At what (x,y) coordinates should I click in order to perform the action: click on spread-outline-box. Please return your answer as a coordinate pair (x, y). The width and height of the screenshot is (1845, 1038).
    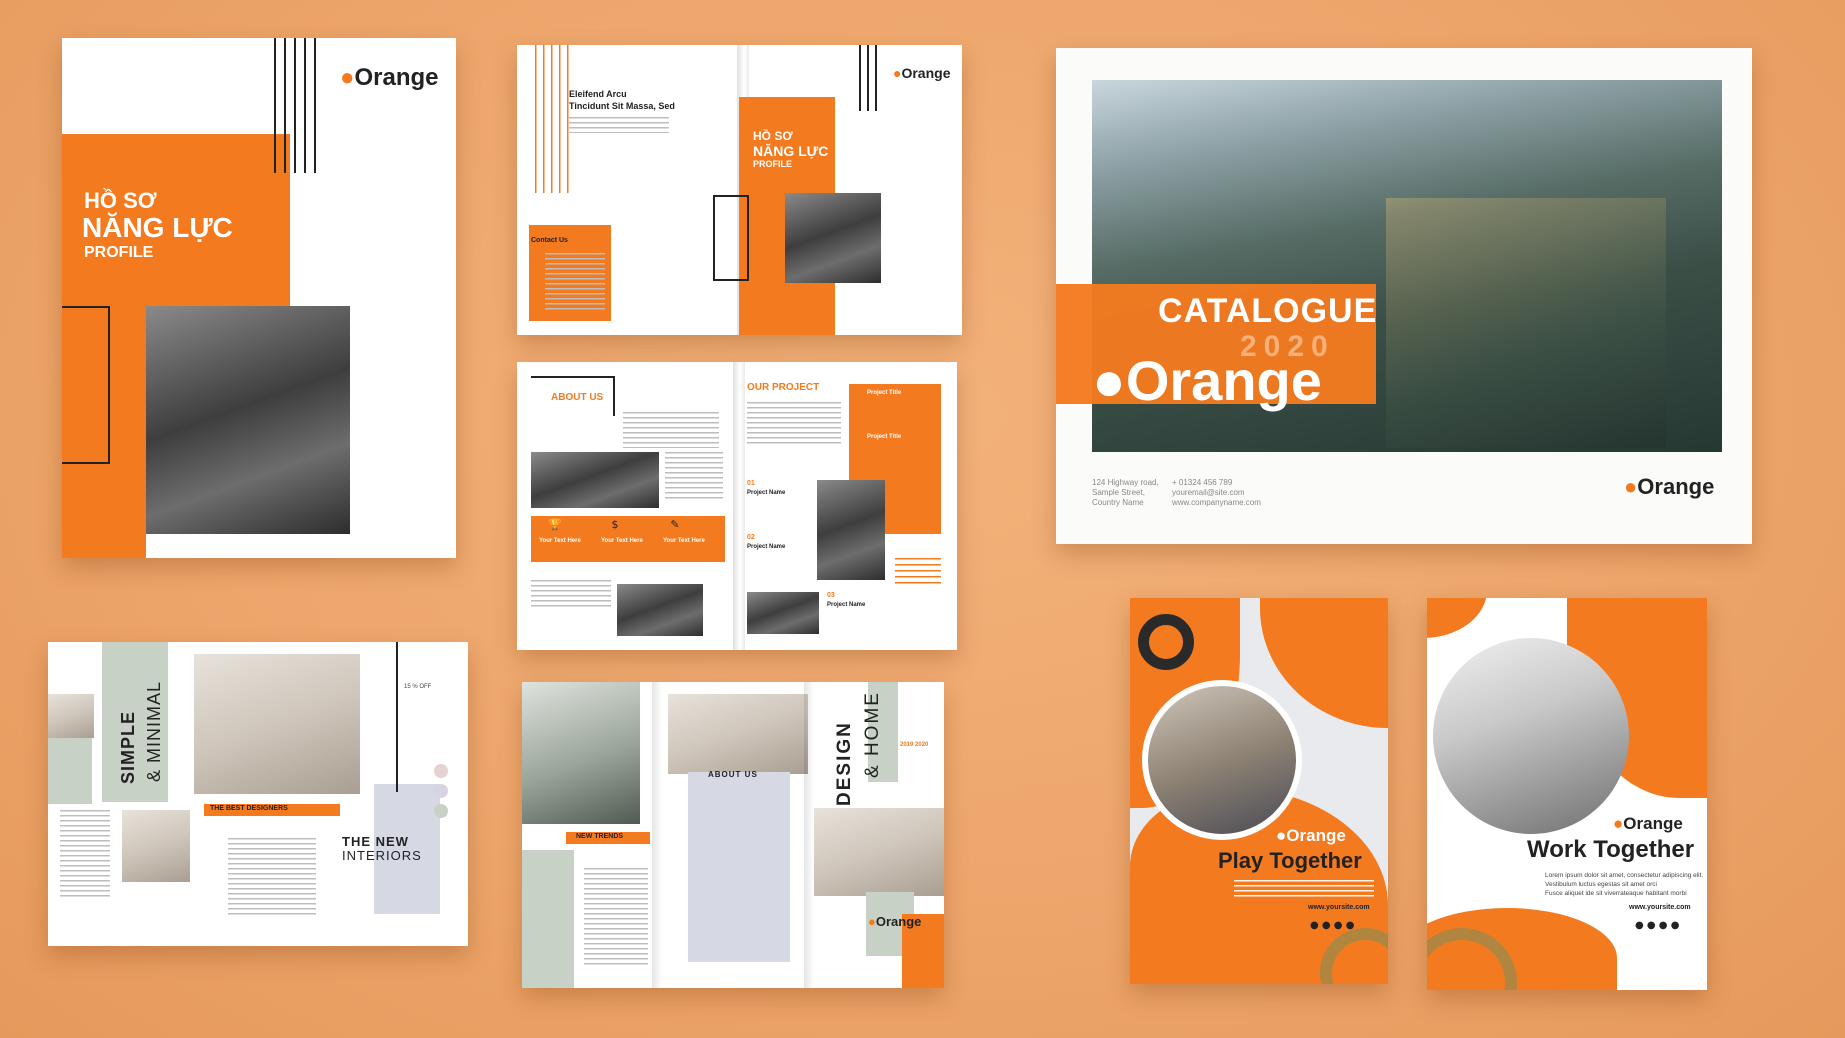
    Looking at the image, I should click on (731, 238).